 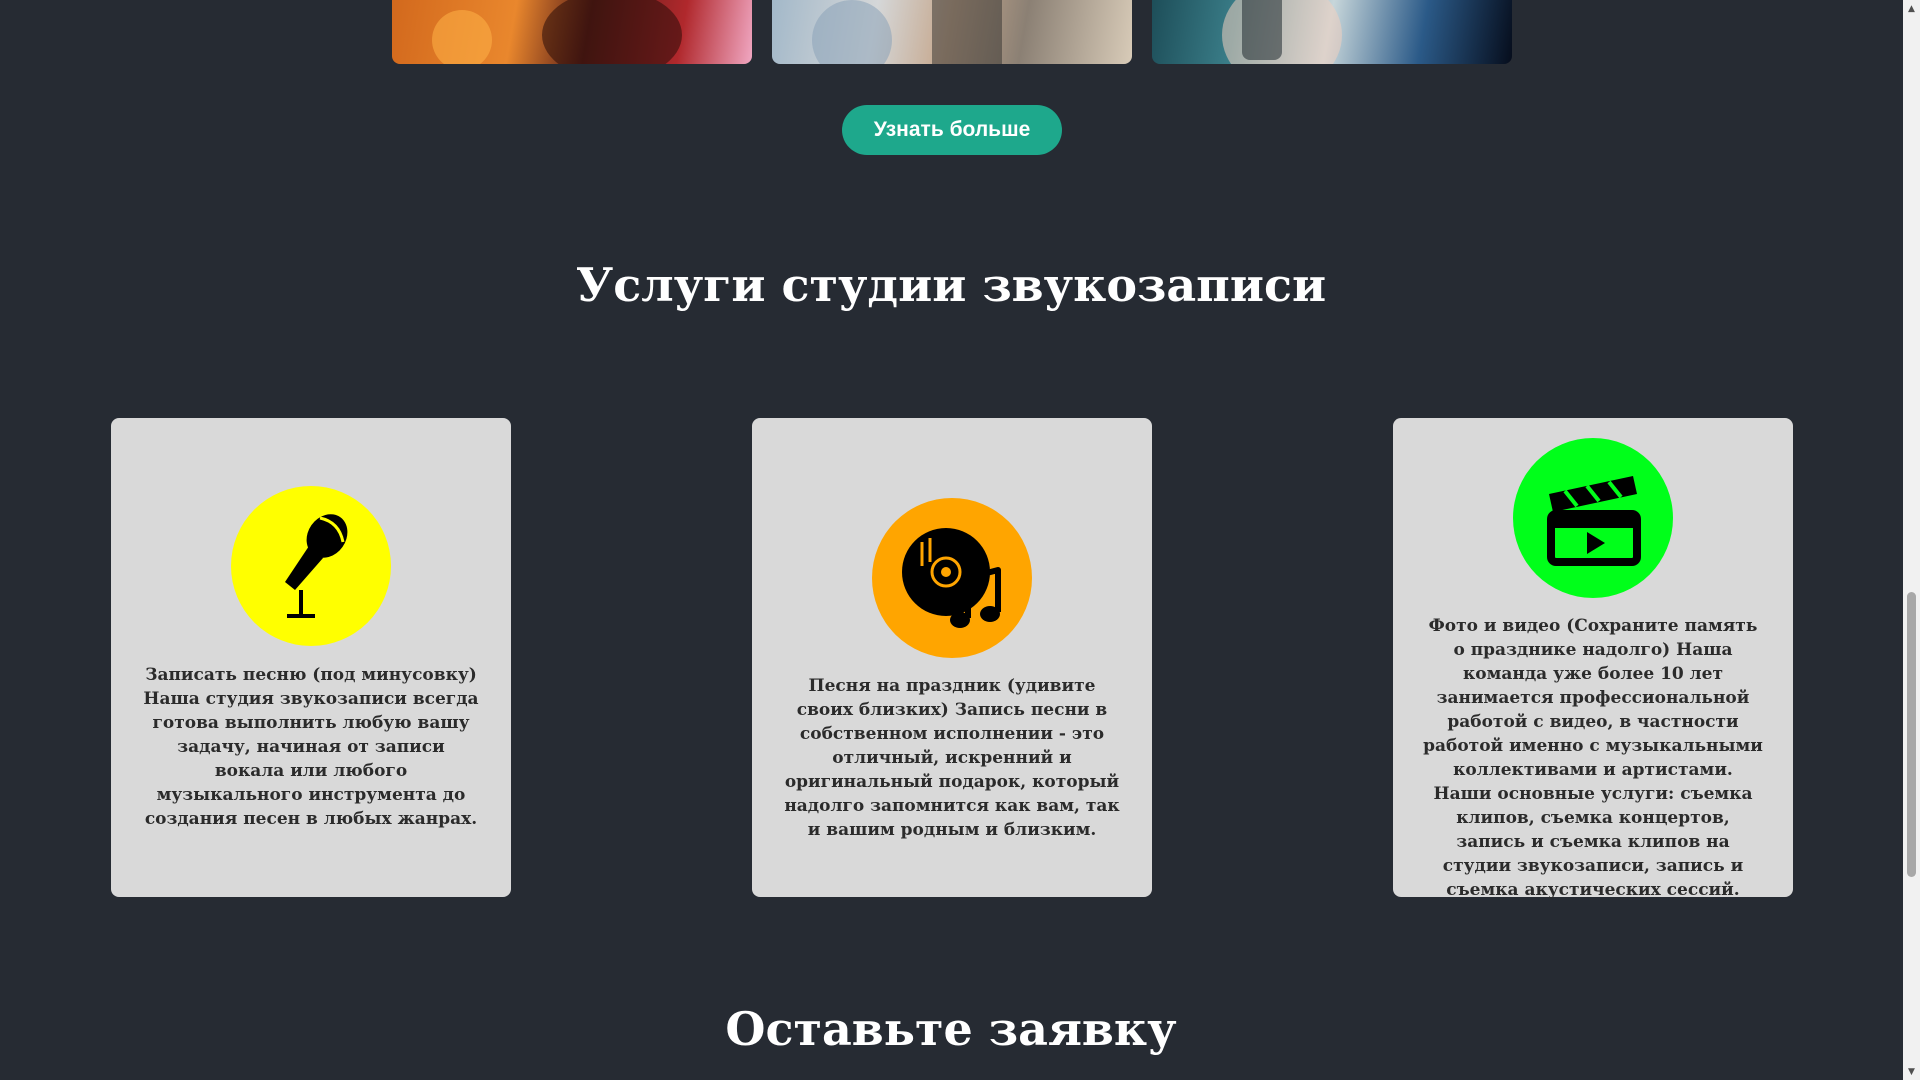 What do you see at coordinates (1332, 32) in the screenshot?
I see `gallery-photo-singer` at bounding box center [1332, 32].